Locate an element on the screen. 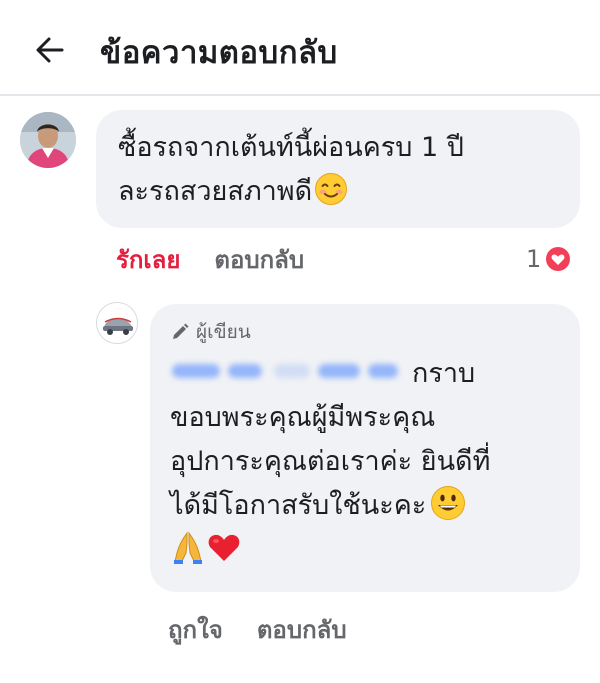 This screenshot has width=600, height=683. red-heart-icon is located at coordinates (224, 547).